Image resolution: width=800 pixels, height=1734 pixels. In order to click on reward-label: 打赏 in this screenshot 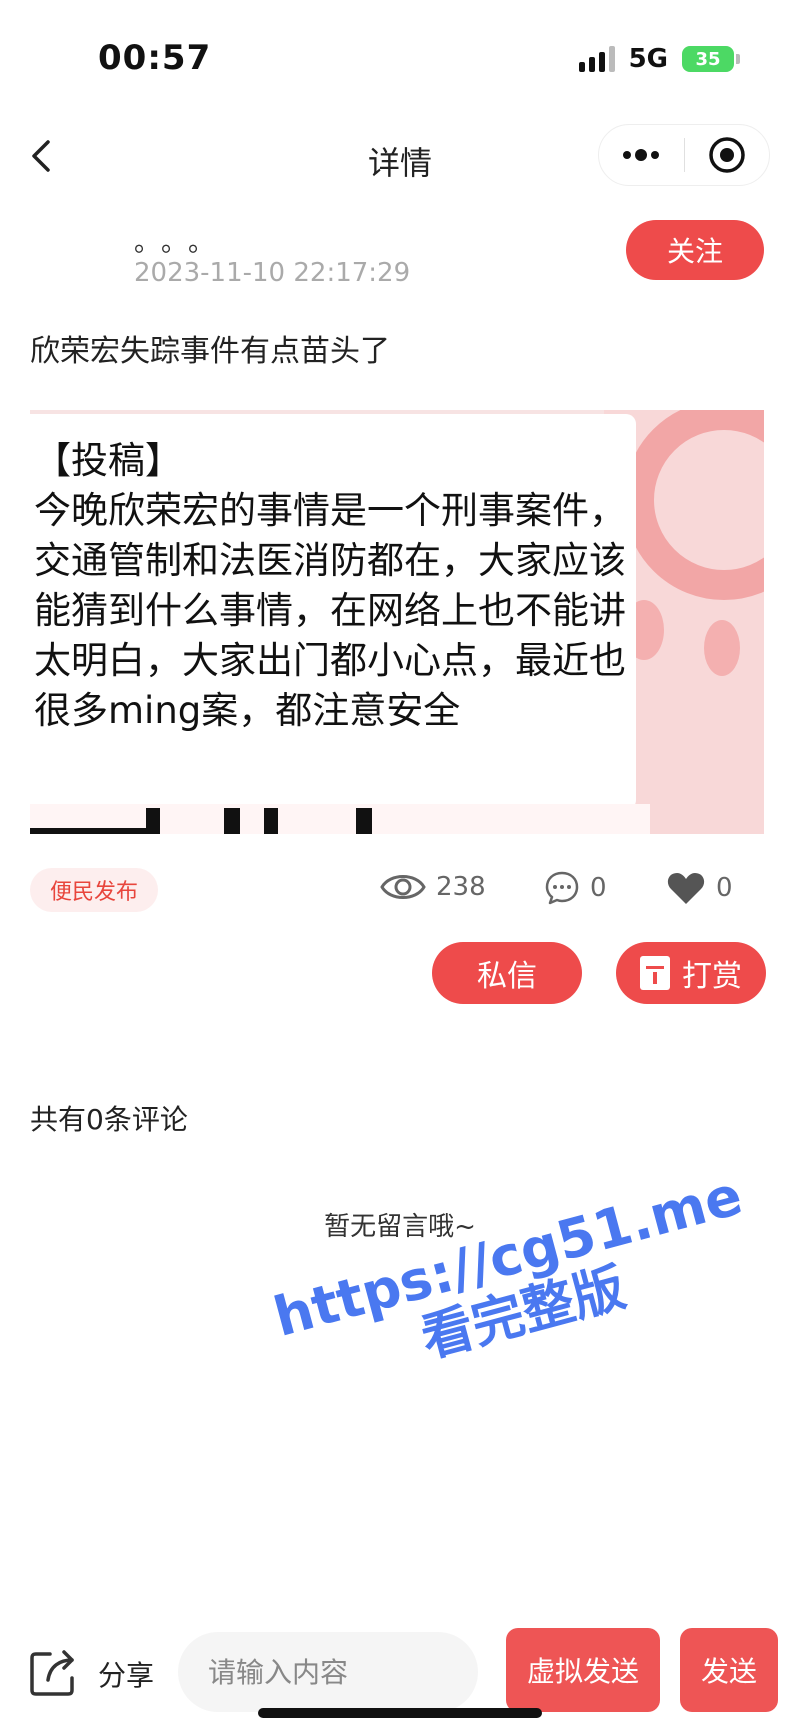, I will do `click(712, 976)`.